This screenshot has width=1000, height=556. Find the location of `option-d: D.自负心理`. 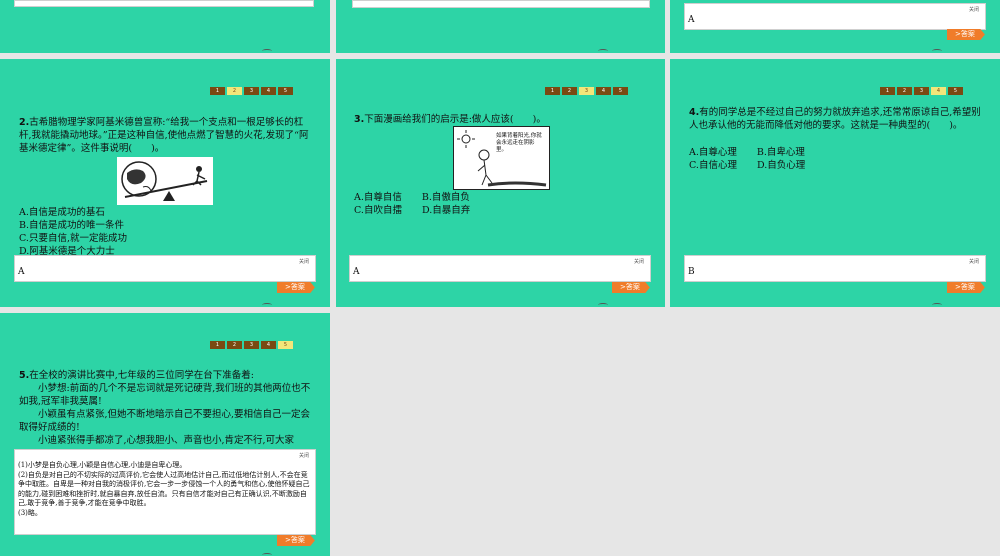

option-d: D.自负心理 is located at coordinates (781, 165).